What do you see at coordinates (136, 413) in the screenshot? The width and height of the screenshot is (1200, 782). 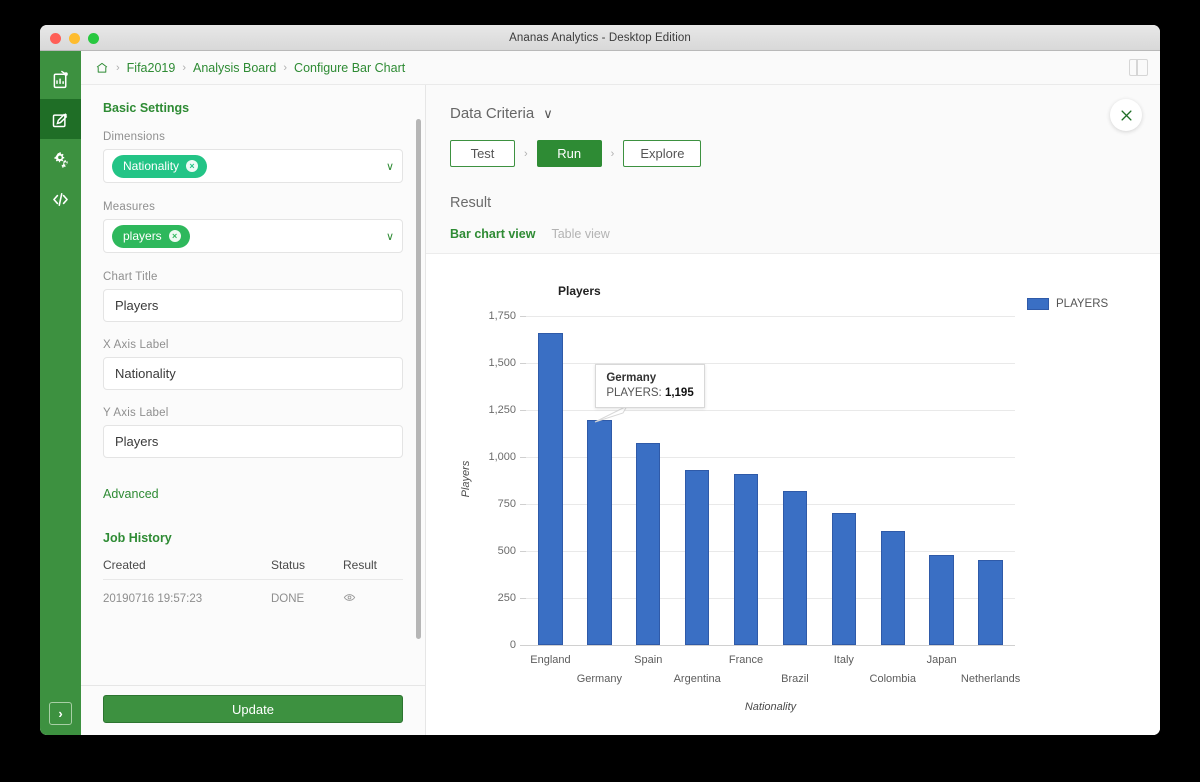 I see `y-axis-label-label: Y Axis Label` at bounding box center [136, 413].